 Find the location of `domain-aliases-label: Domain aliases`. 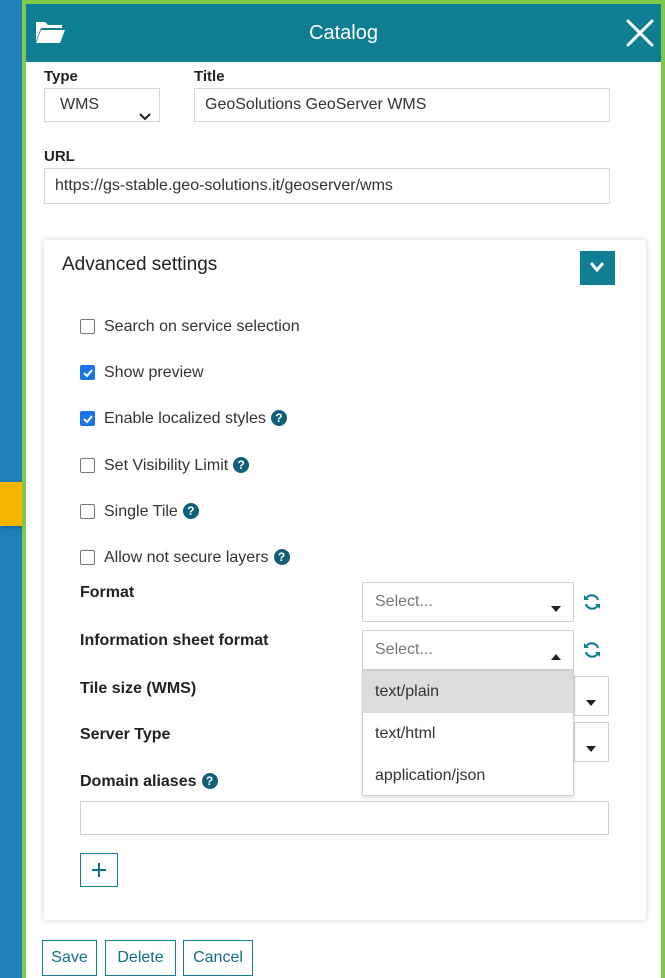

domain-aliases-label: Domain aliases is located at coordinates (138, 781).